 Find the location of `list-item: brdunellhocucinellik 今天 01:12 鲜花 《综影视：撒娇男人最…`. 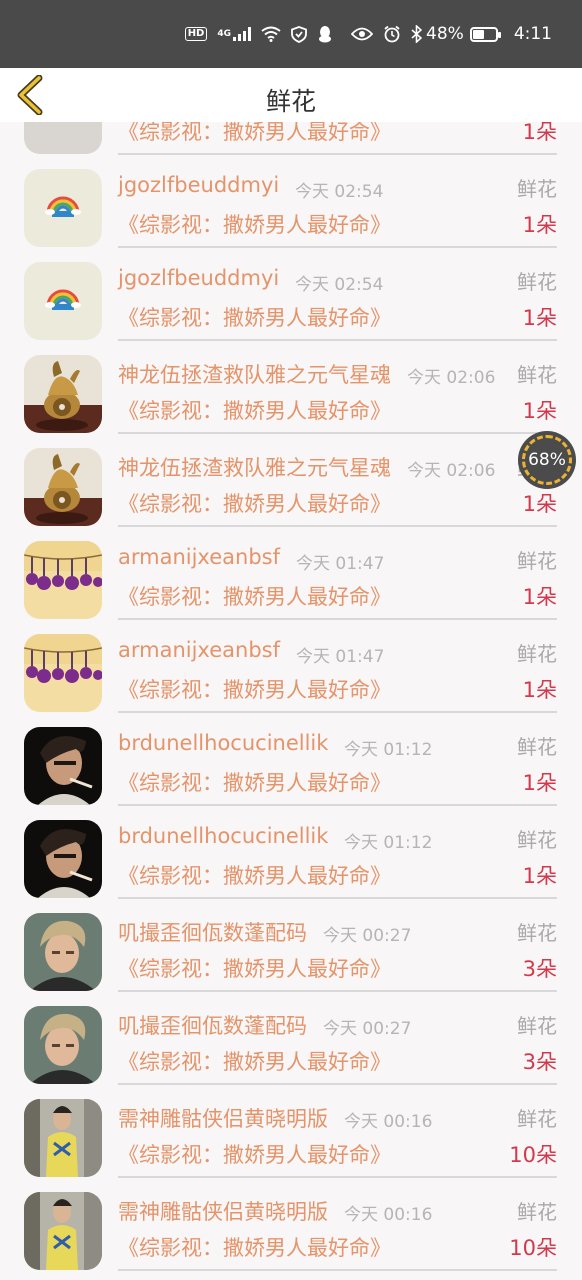

list-item: brdunellhocucinellik 今天 01:12 鲜花 《综影视：撒娇男人最… is located at coordinates (291, 759).